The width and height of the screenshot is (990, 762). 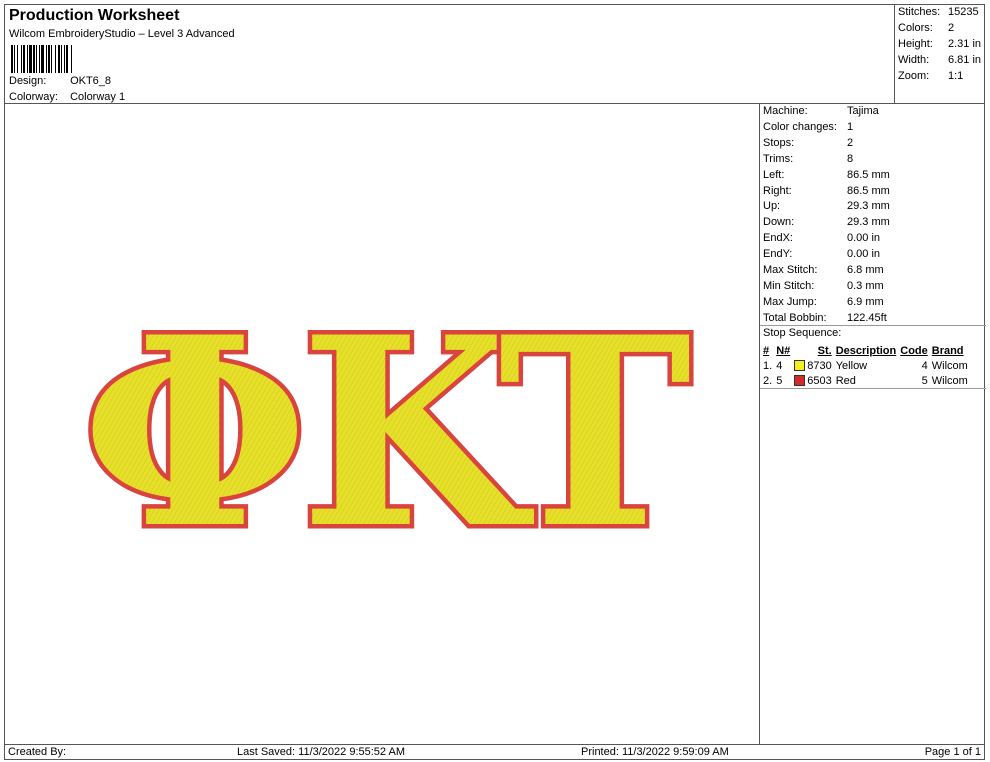 I want to click on table-row: 2. 5 6503 Red 5 Wilcom, so click(x=866, y=380).